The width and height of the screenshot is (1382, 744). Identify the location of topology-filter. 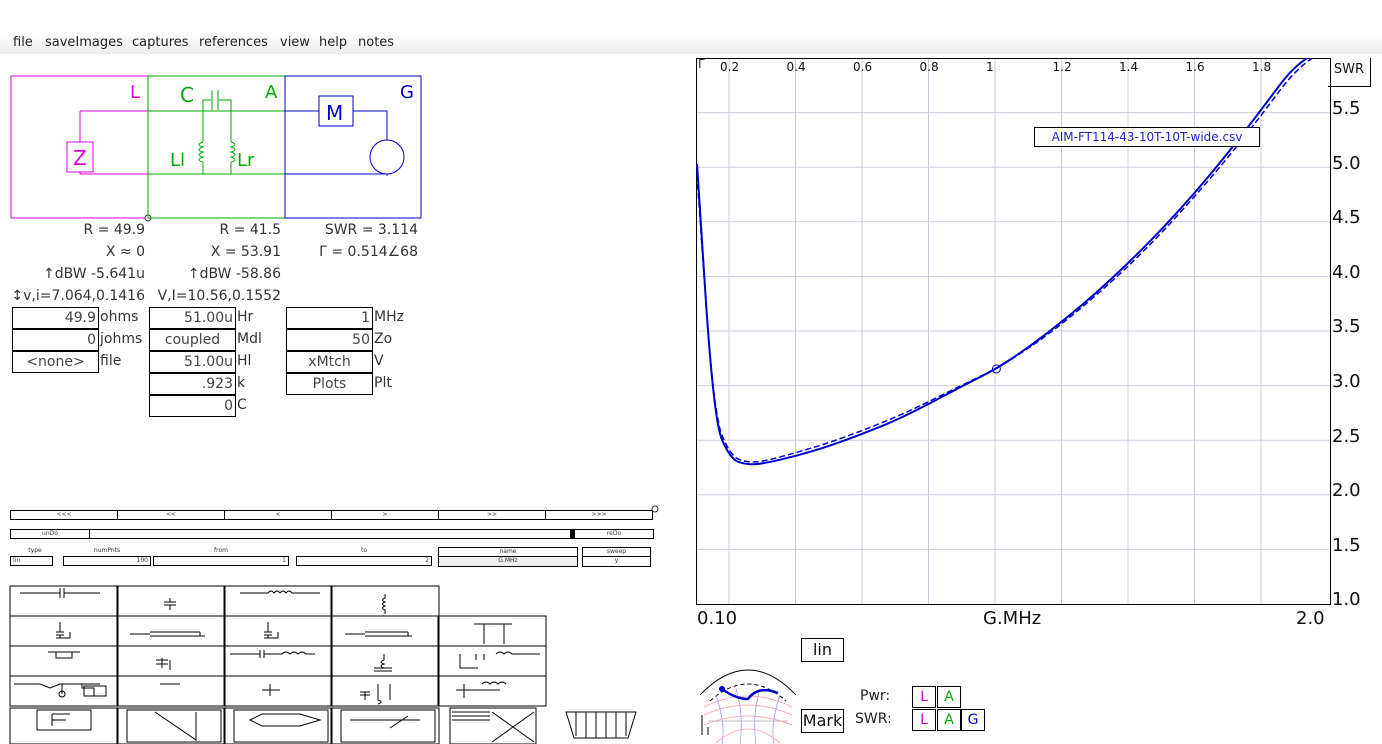
(64, 725).